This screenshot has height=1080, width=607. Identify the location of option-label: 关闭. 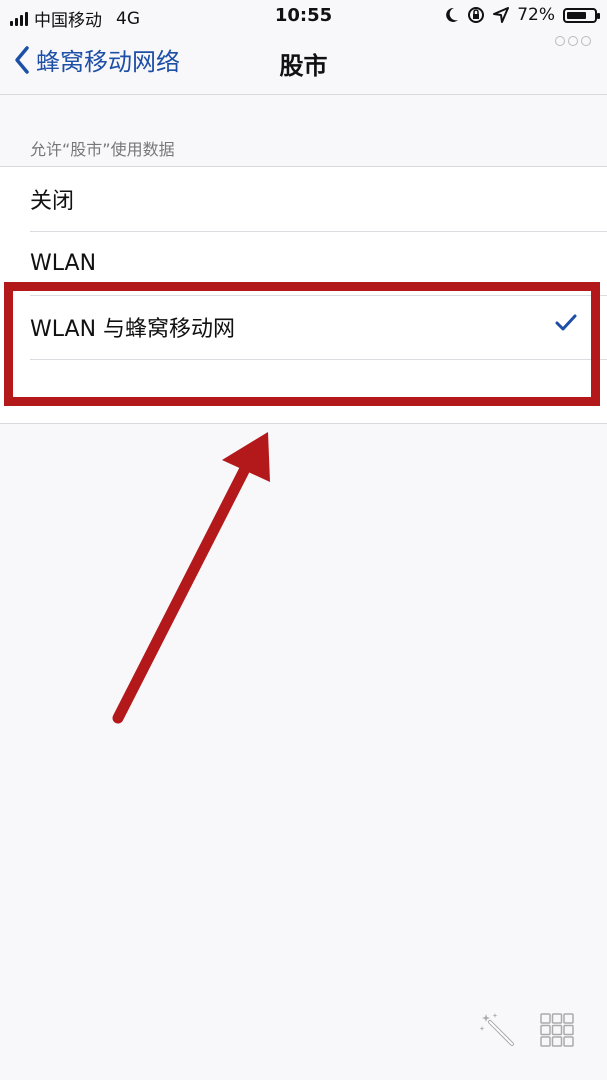
(52, 201).